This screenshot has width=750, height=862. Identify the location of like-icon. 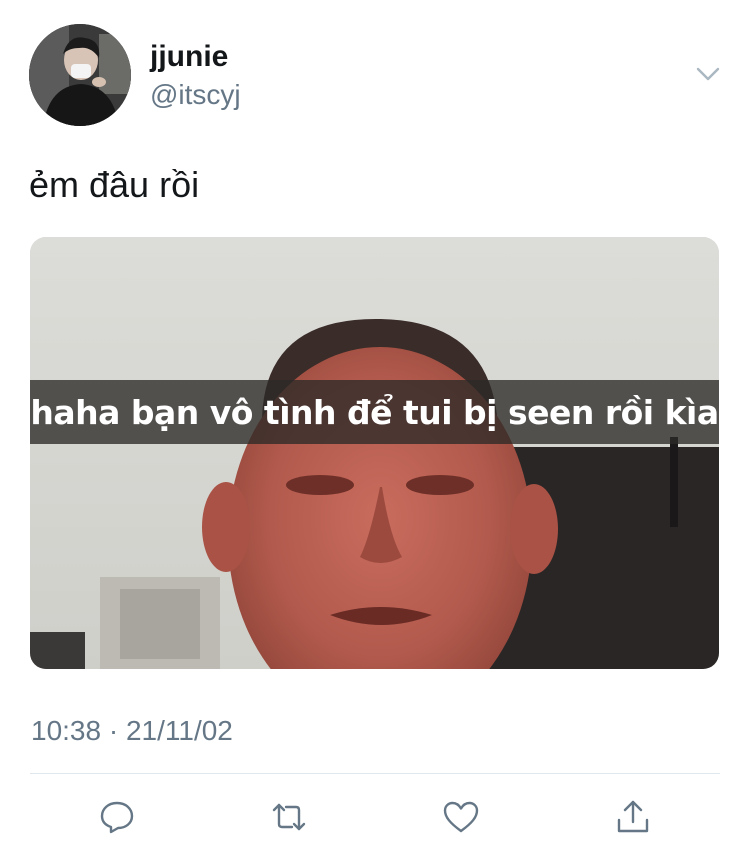
(461, 817).